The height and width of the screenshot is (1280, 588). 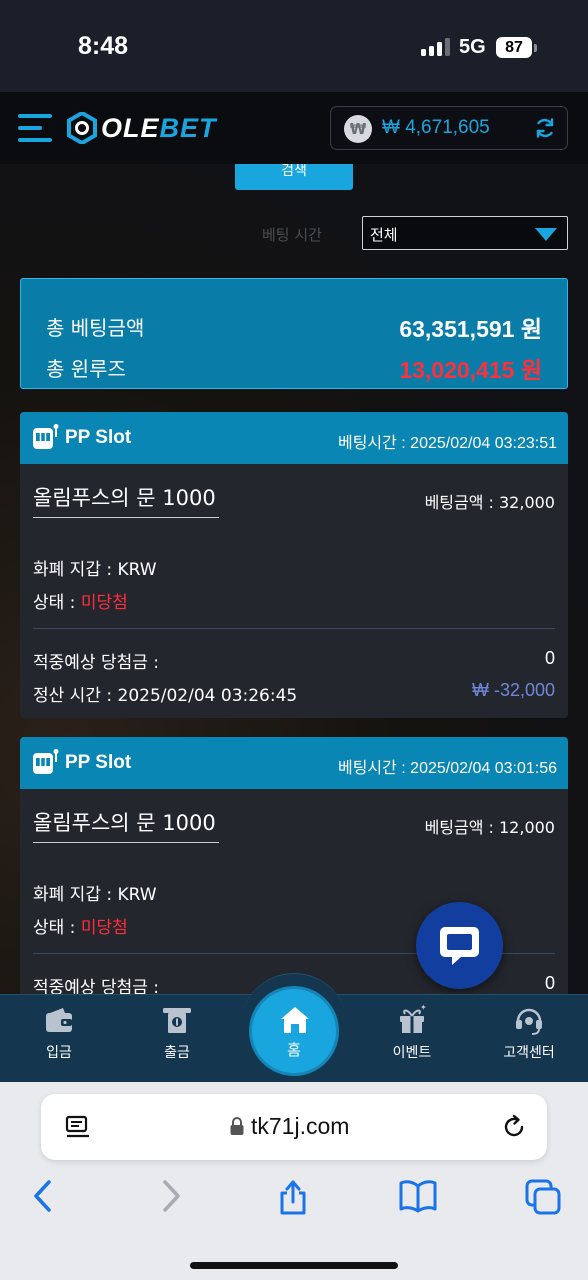 I want to click on tabs-icon, so click(x=543, y=1197).